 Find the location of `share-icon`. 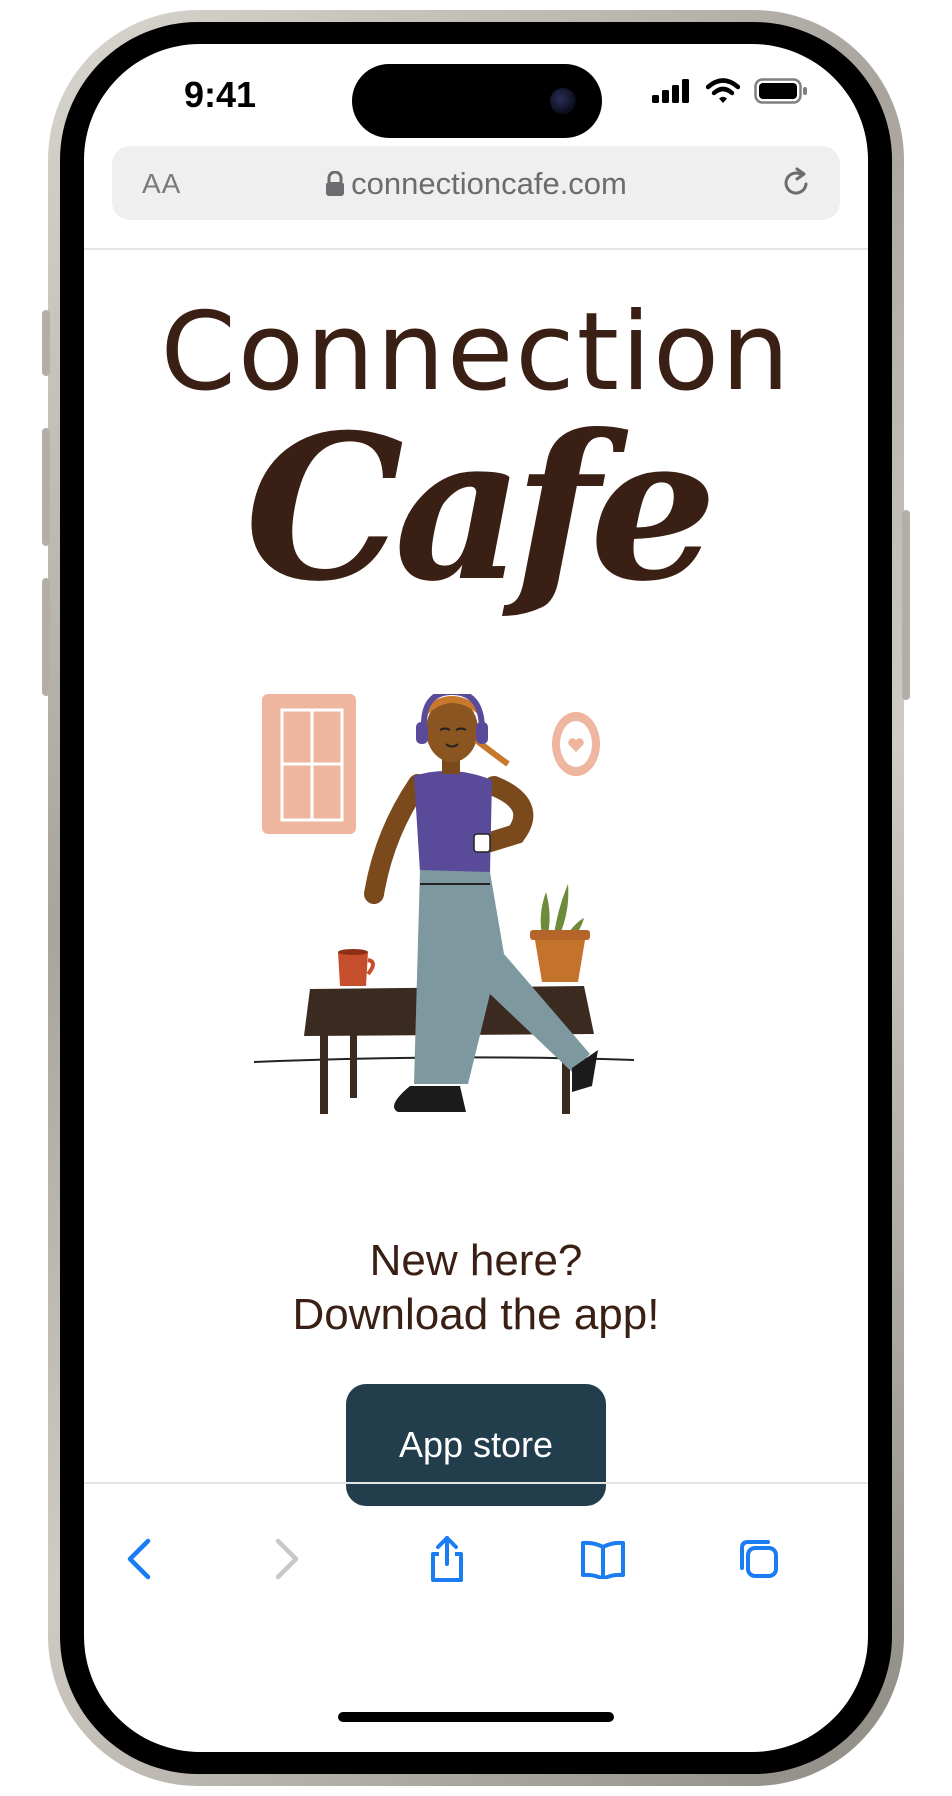

share-icon is located at coordinates (447, 1559).